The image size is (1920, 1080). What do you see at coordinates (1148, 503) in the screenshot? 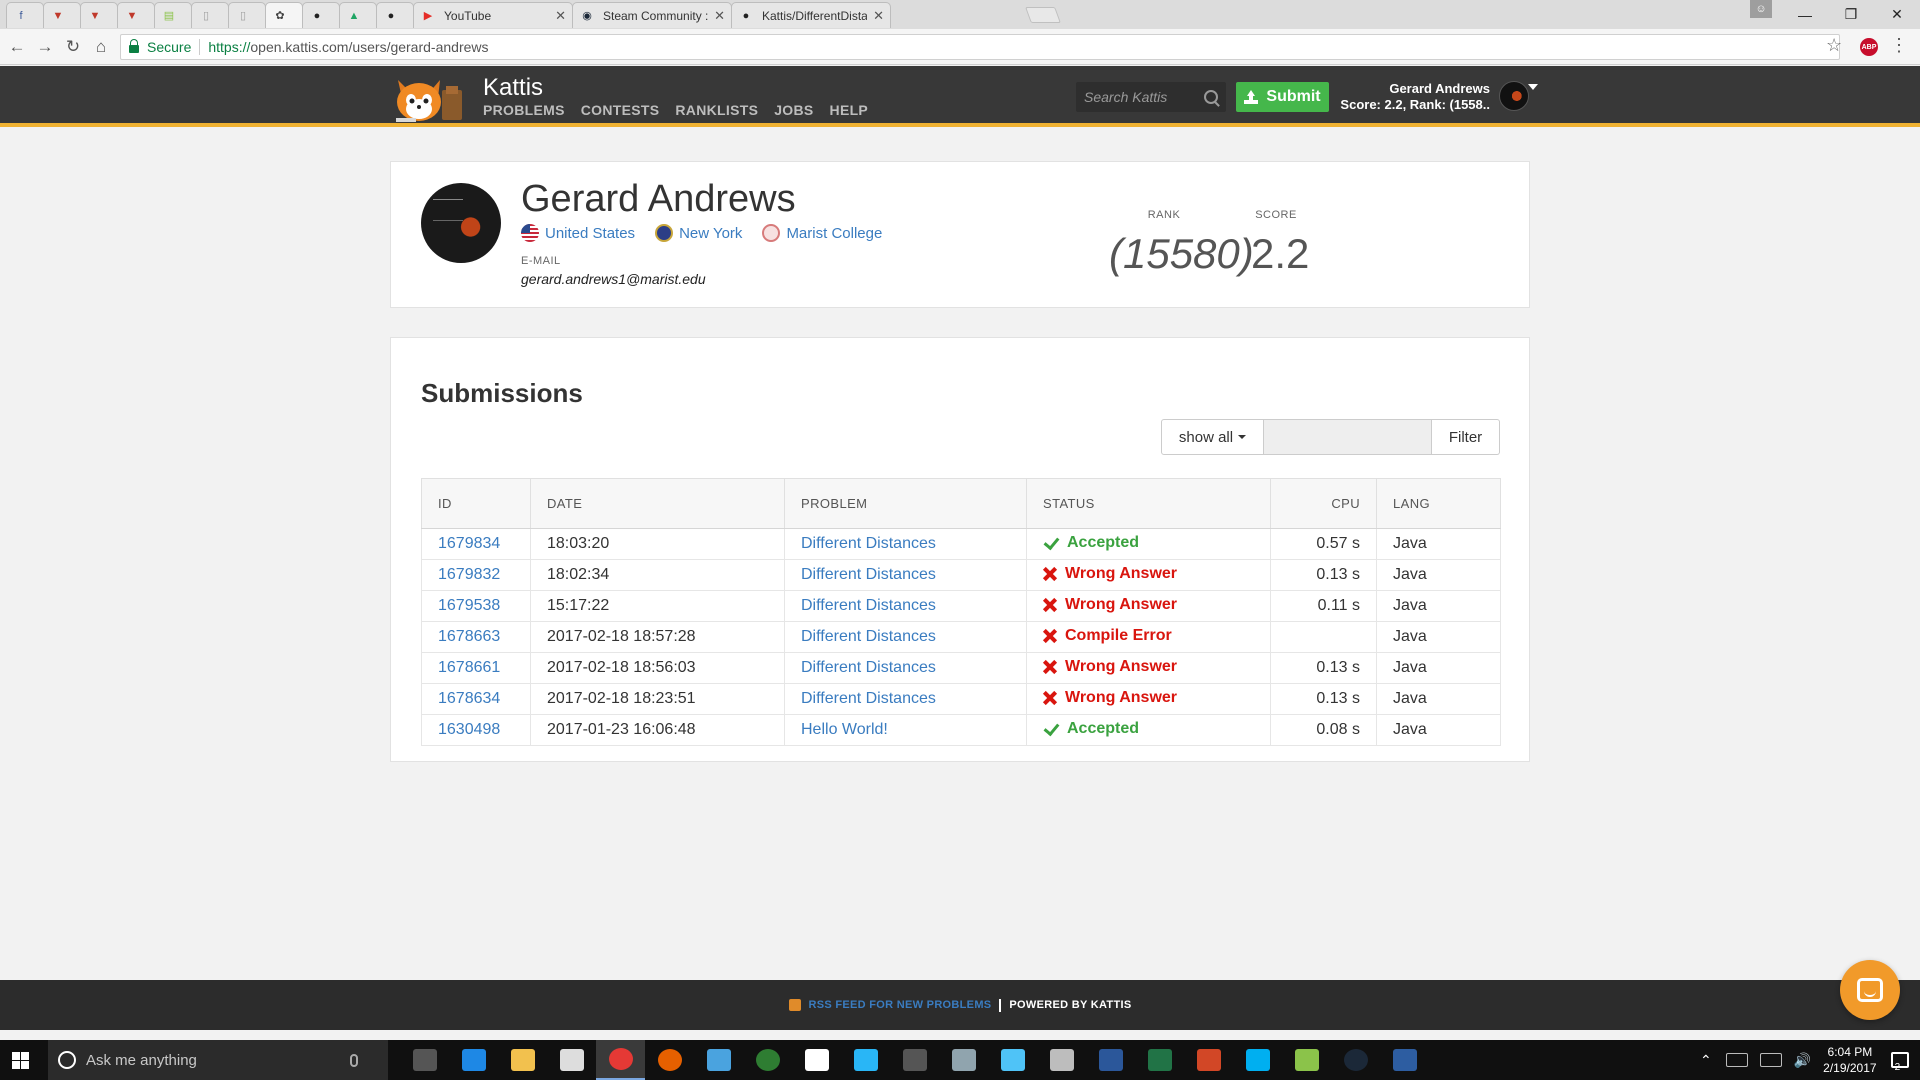
I see `col-status: STATUS` at bounding box center [1148, 503].